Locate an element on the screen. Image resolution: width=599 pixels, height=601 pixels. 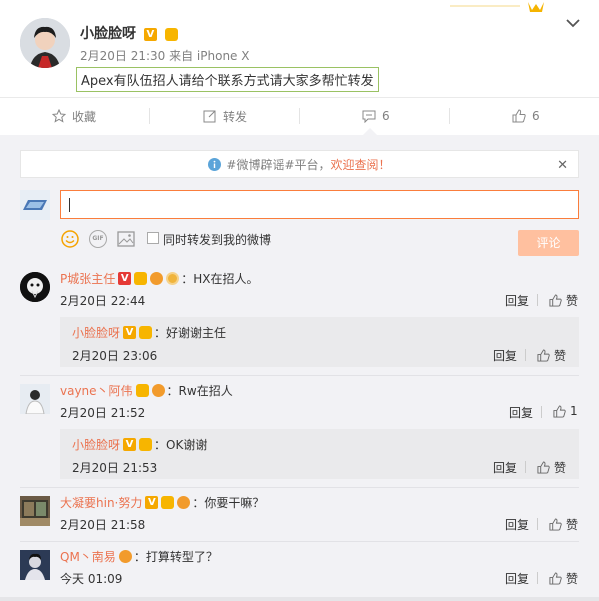
gif-label: GIF is located at coordinates (98, 238).